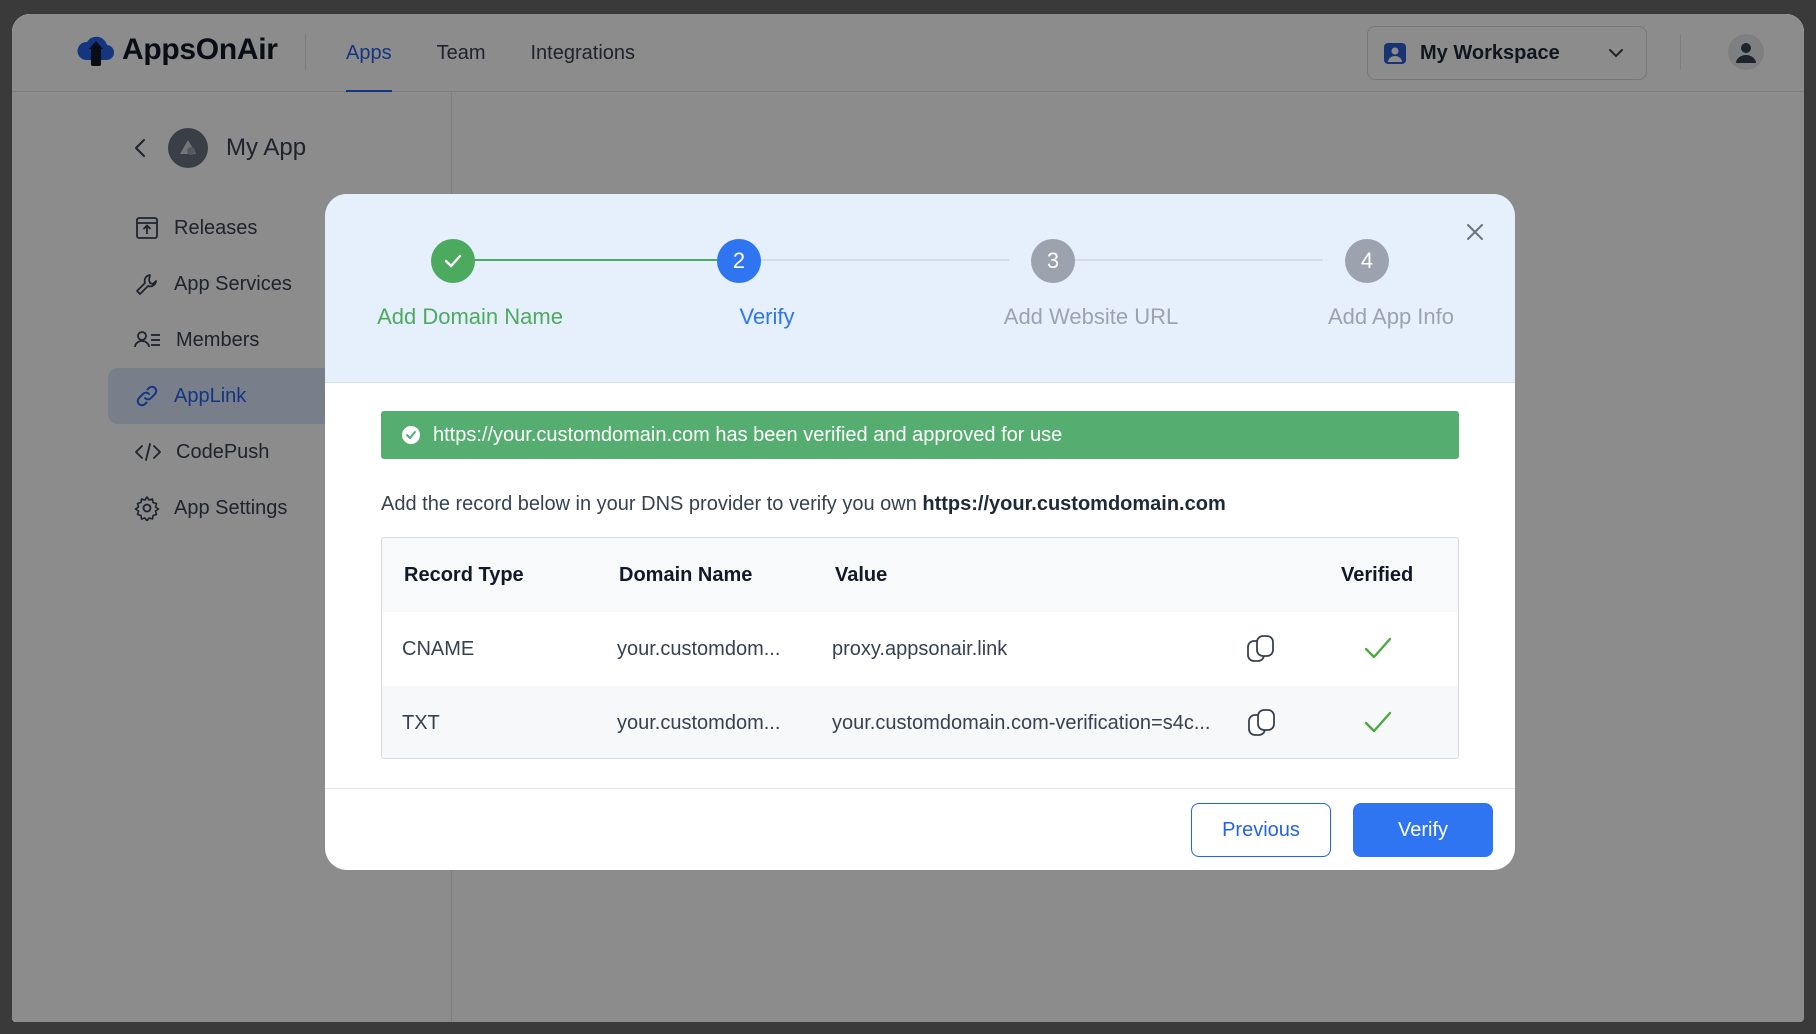  Describe the element at coordinates (585, 260) in the screenshot. I see `step-connector-done` at that location.